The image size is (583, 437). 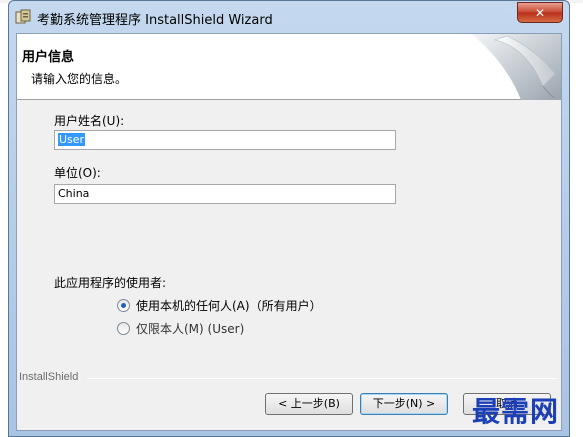 I want to click on radio-anyone-option: 使用本机的任何人(A)（所有用户）, so click(x=219, y=305).